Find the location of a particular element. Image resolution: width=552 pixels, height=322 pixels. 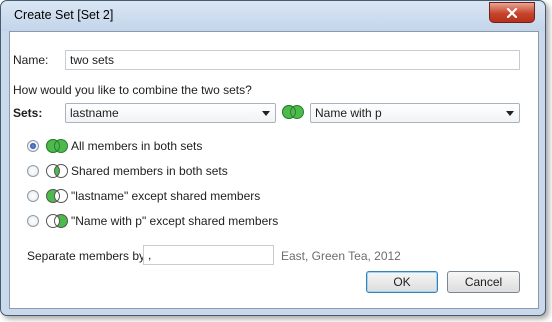

left-set-dropdown: lastname is located at coordinates (170, 113).